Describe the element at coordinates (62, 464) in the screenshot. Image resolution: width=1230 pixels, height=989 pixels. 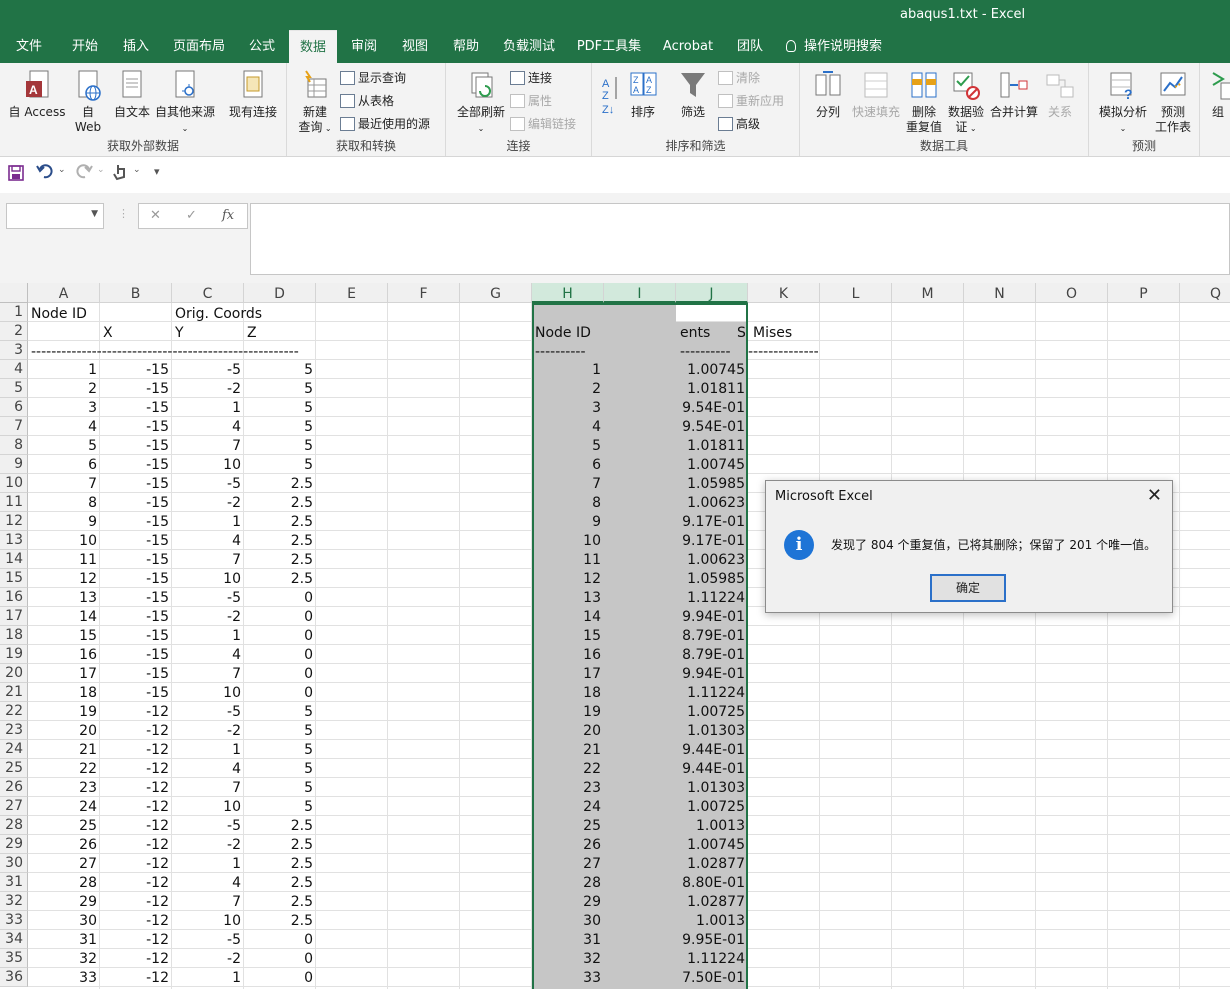
I see `cell-a: 6` at that location.